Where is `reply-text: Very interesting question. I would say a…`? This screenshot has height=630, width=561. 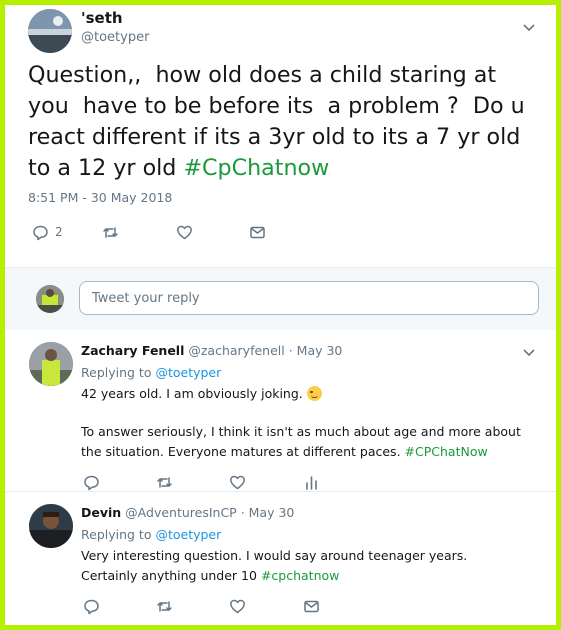
reply-text: Very interesting question. I would say a… is located at coordinates (301, 566).